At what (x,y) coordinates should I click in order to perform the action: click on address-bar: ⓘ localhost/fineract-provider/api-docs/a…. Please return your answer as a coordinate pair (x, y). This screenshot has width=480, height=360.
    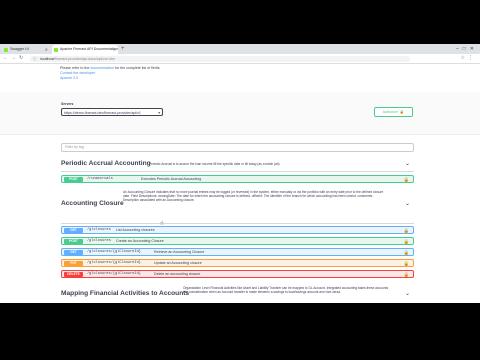
    Looking at the image, I should click on (220, 58).